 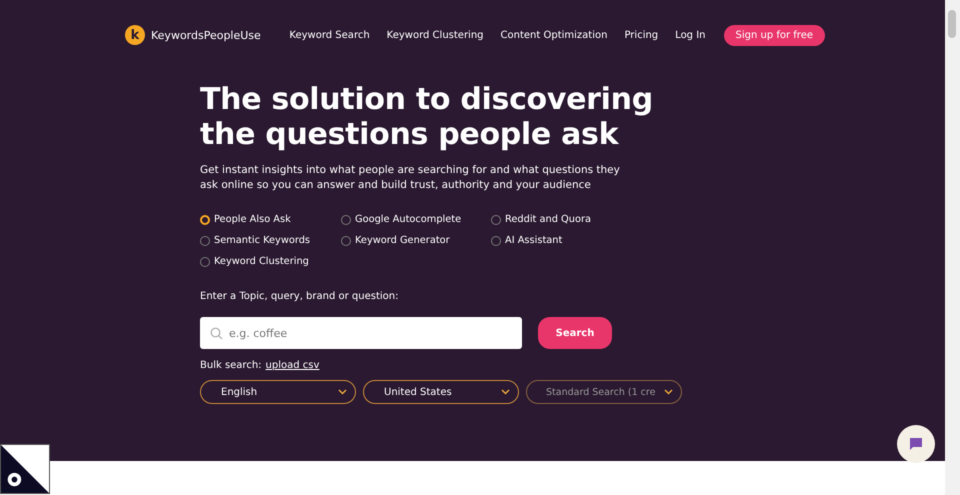 I want to click on radio-option: Google Autocomplete, so click(x=416, y=219).